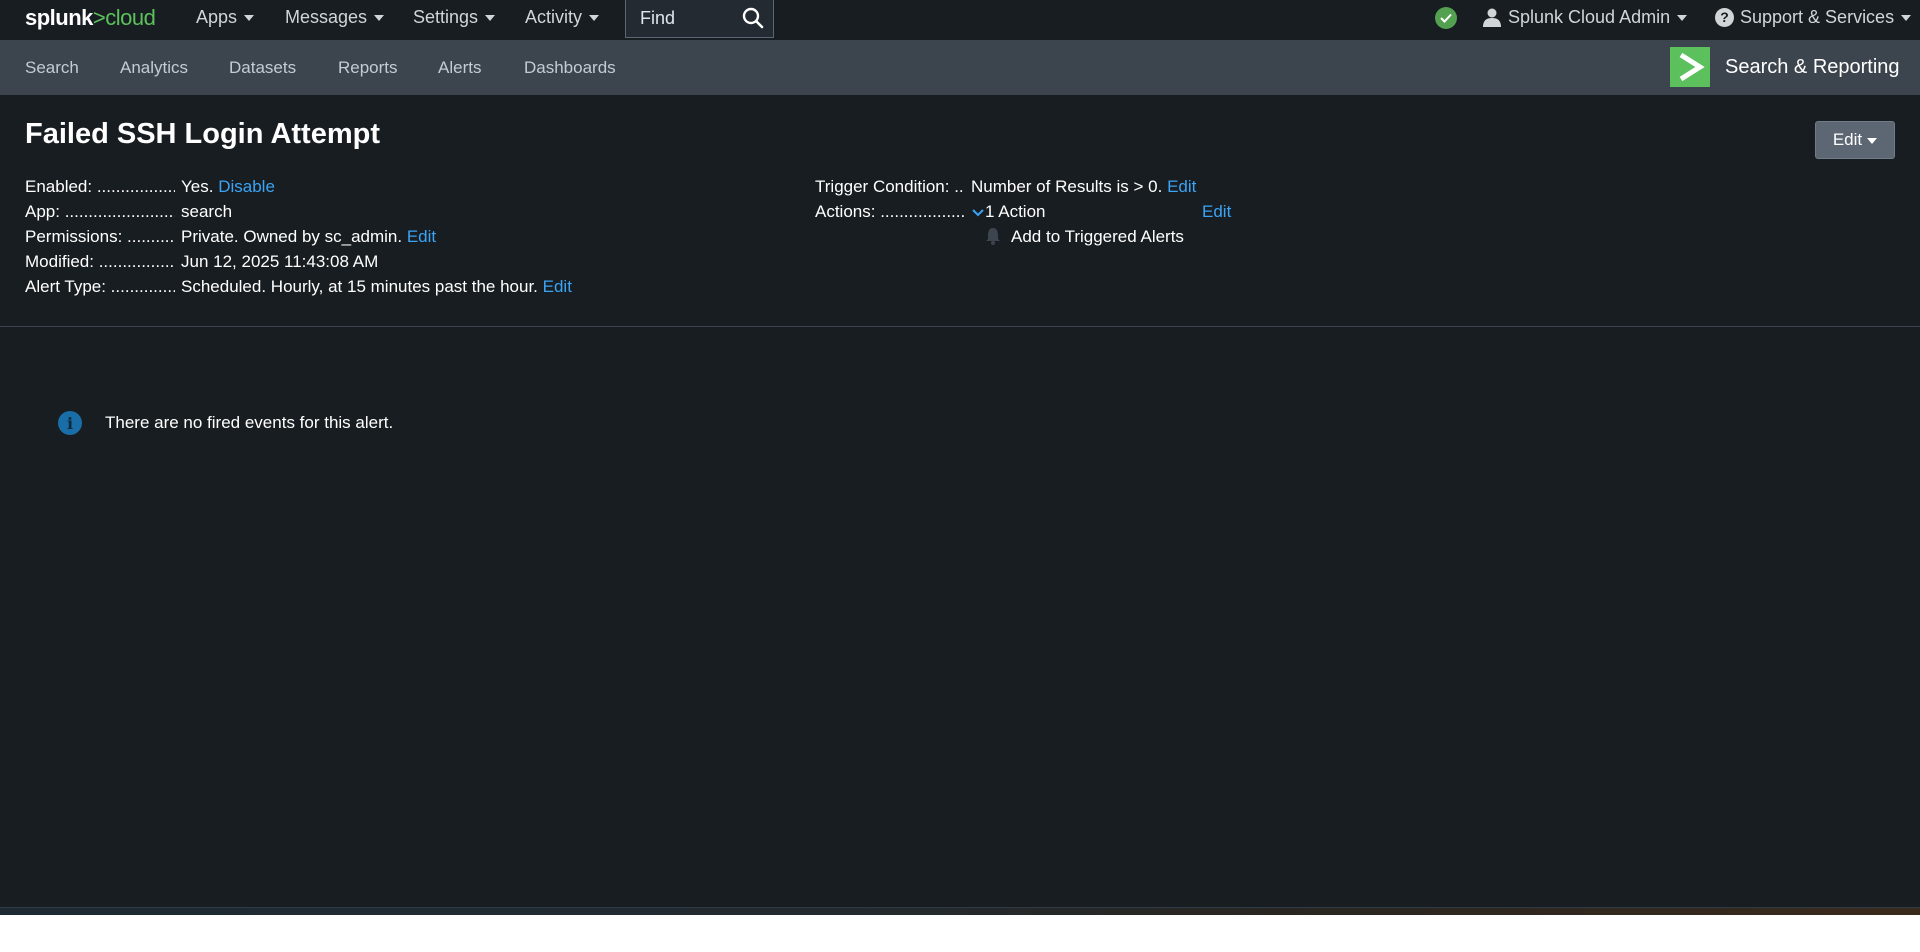  What do you see at coordinates (130, 17) in the screenshot?
I see `logo-cloud-text: cloud` at bounding box center [130, 17].